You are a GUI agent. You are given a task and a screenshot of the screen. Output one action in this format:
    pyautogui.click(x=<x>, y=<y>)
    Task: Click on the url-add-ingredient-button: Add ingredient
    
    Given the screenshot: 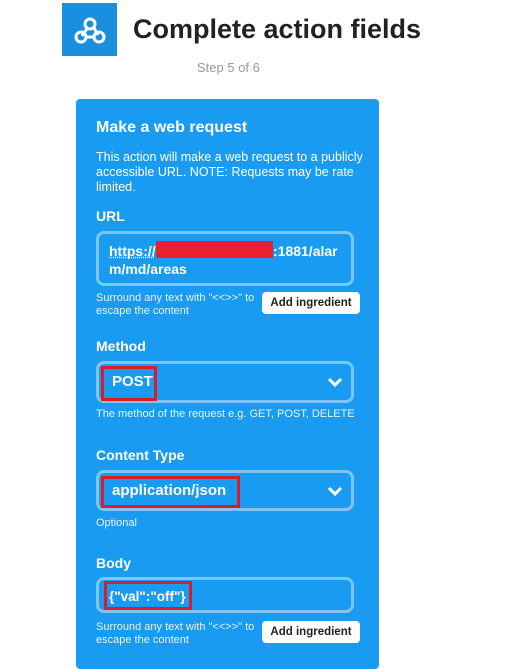 What is the action you would take?
    pyautogui.click(x=311, y=303)
    